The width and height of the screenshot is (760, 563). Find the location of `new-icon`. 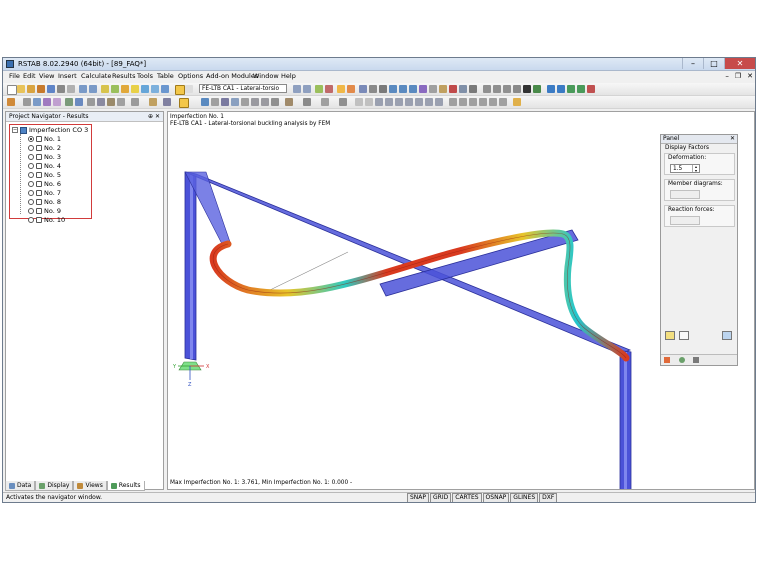

new-icon is located at coordinates (12, 90).